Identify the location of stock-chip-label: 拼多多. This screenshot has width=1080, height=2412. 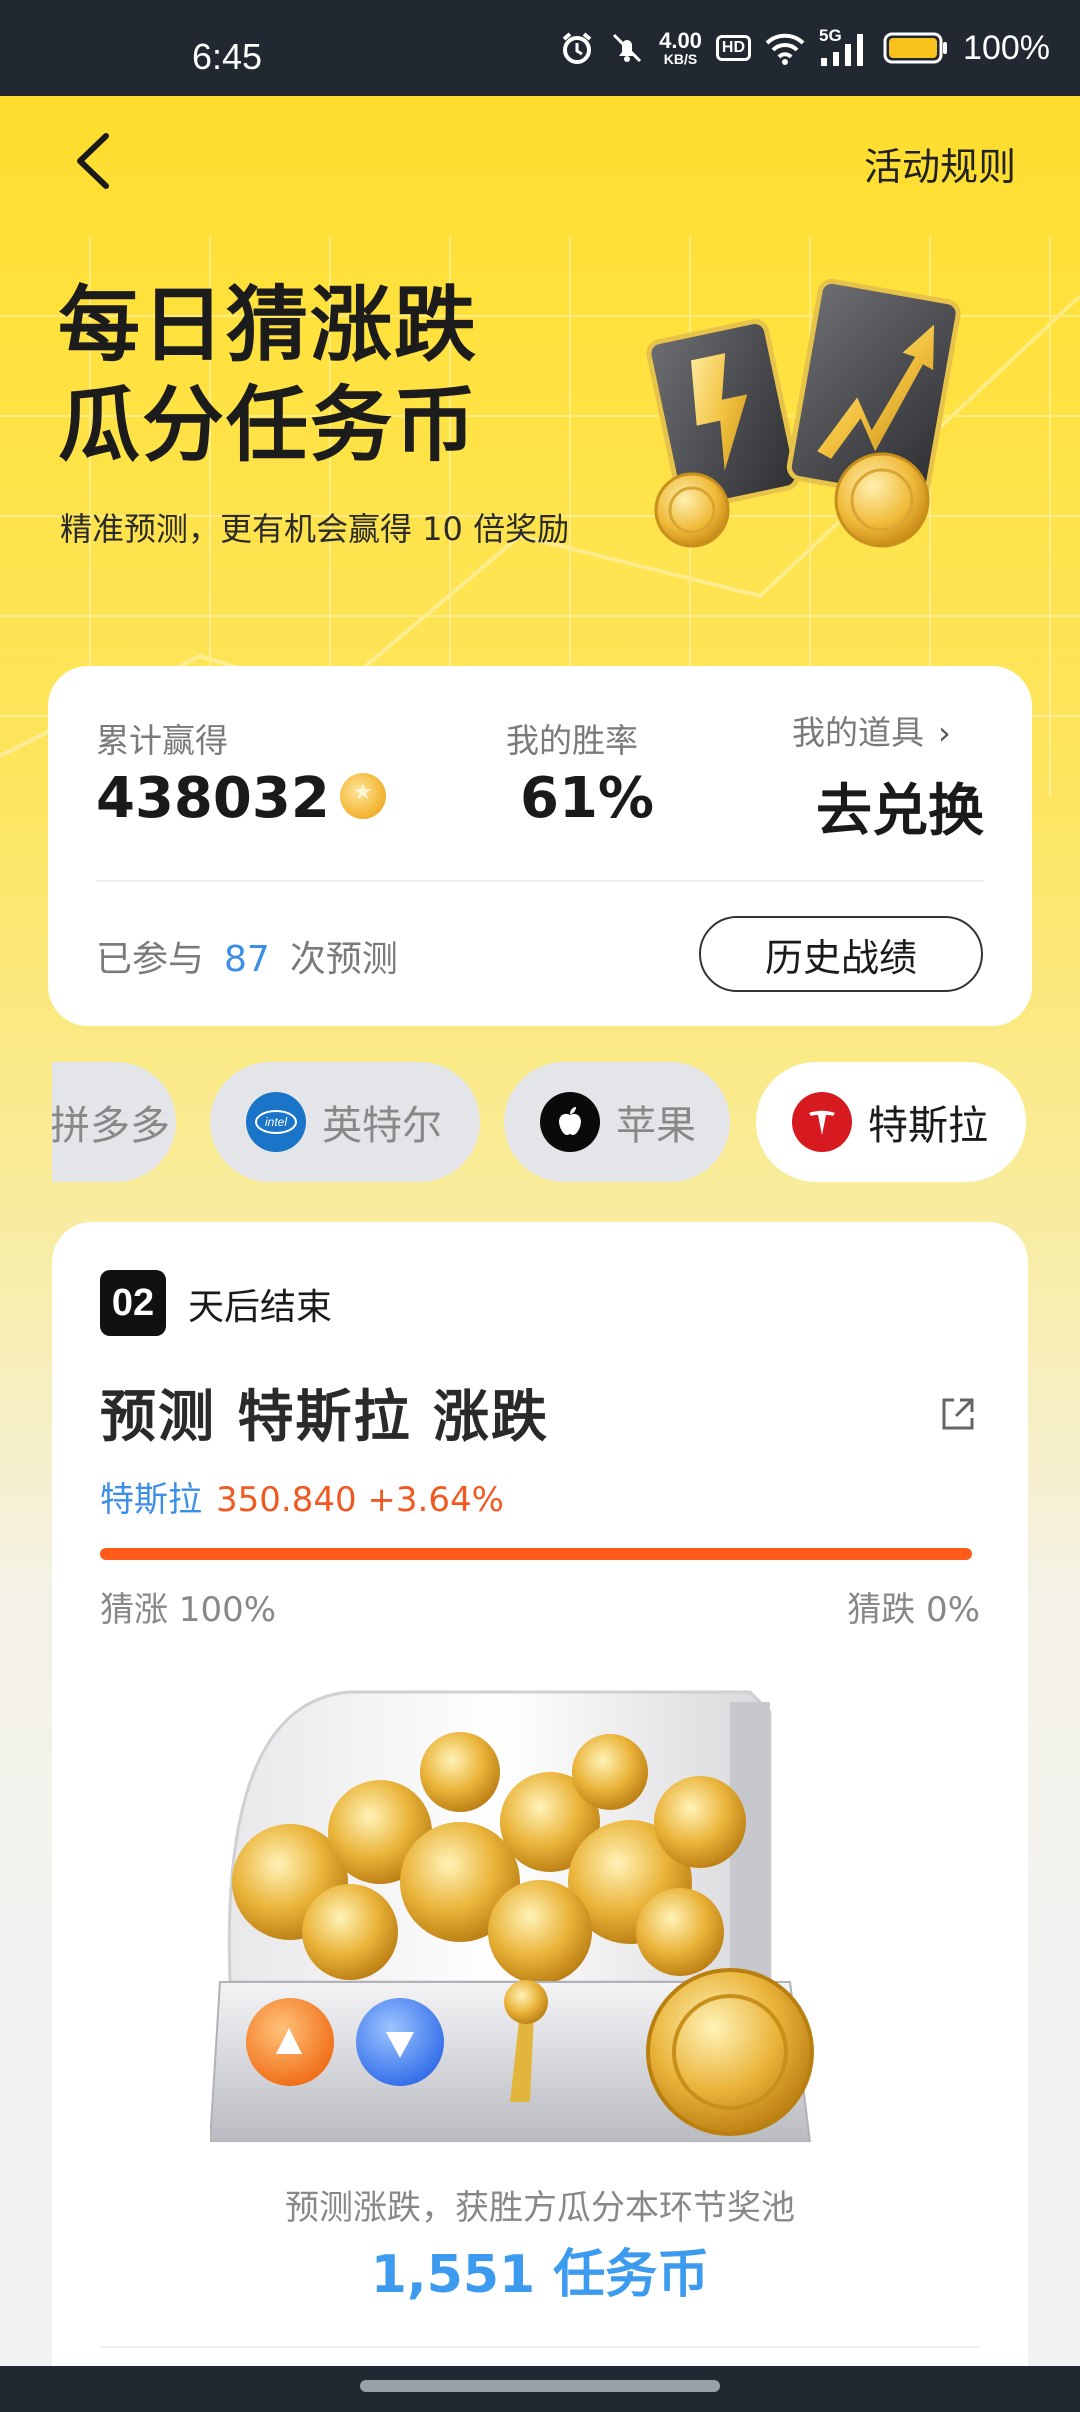
(111, 1126).